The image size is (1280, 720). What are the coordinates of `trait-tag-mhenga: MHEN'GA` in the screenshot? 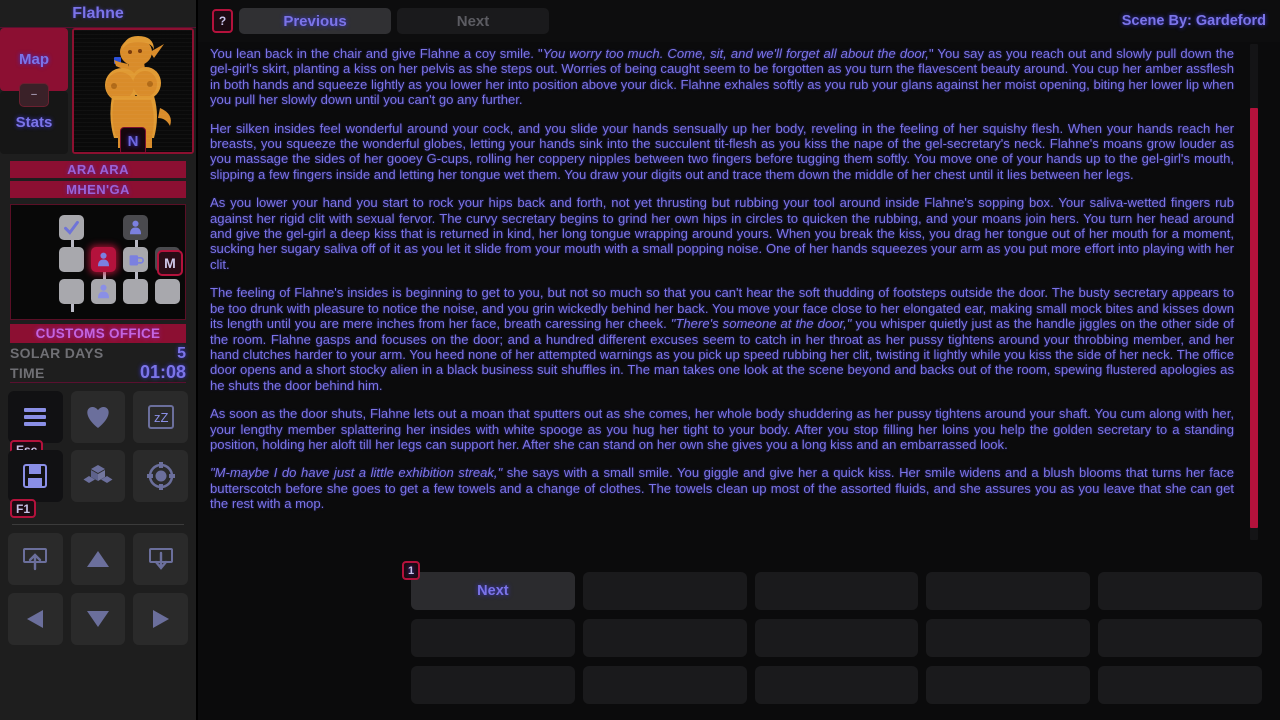 It's located at (98, 189).